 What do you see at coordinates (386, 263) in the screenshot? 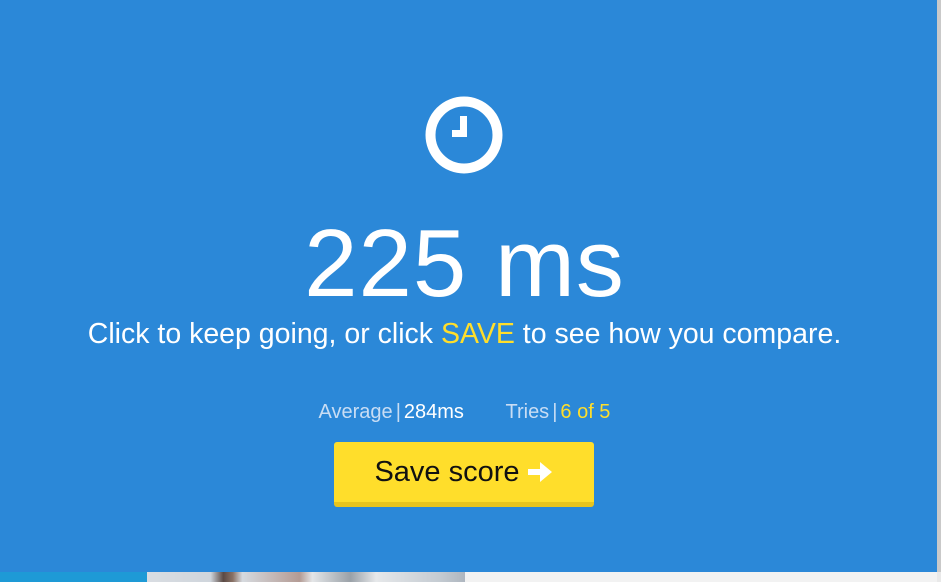
I see `result-value: 225` at bounding box center [386, 263].